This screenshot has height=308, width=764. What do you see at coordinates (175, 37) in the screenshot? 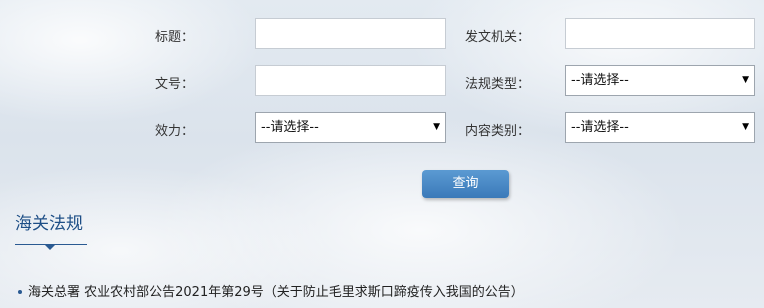
I see `title-label: 标题：` at bounding box center [175, 37].